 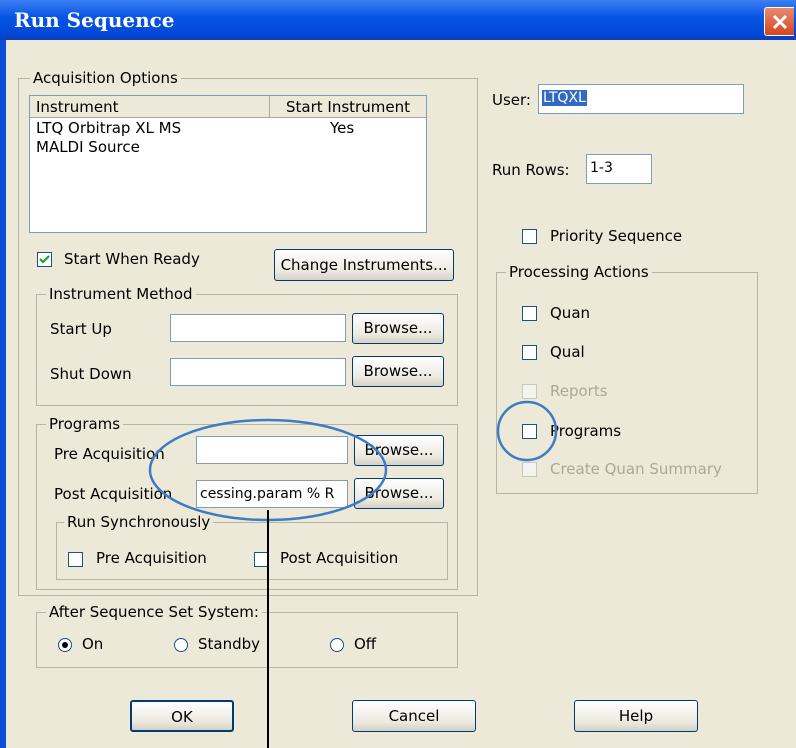 I want to click on create-quan-summary-checkbox, so click(x=529, y=469).